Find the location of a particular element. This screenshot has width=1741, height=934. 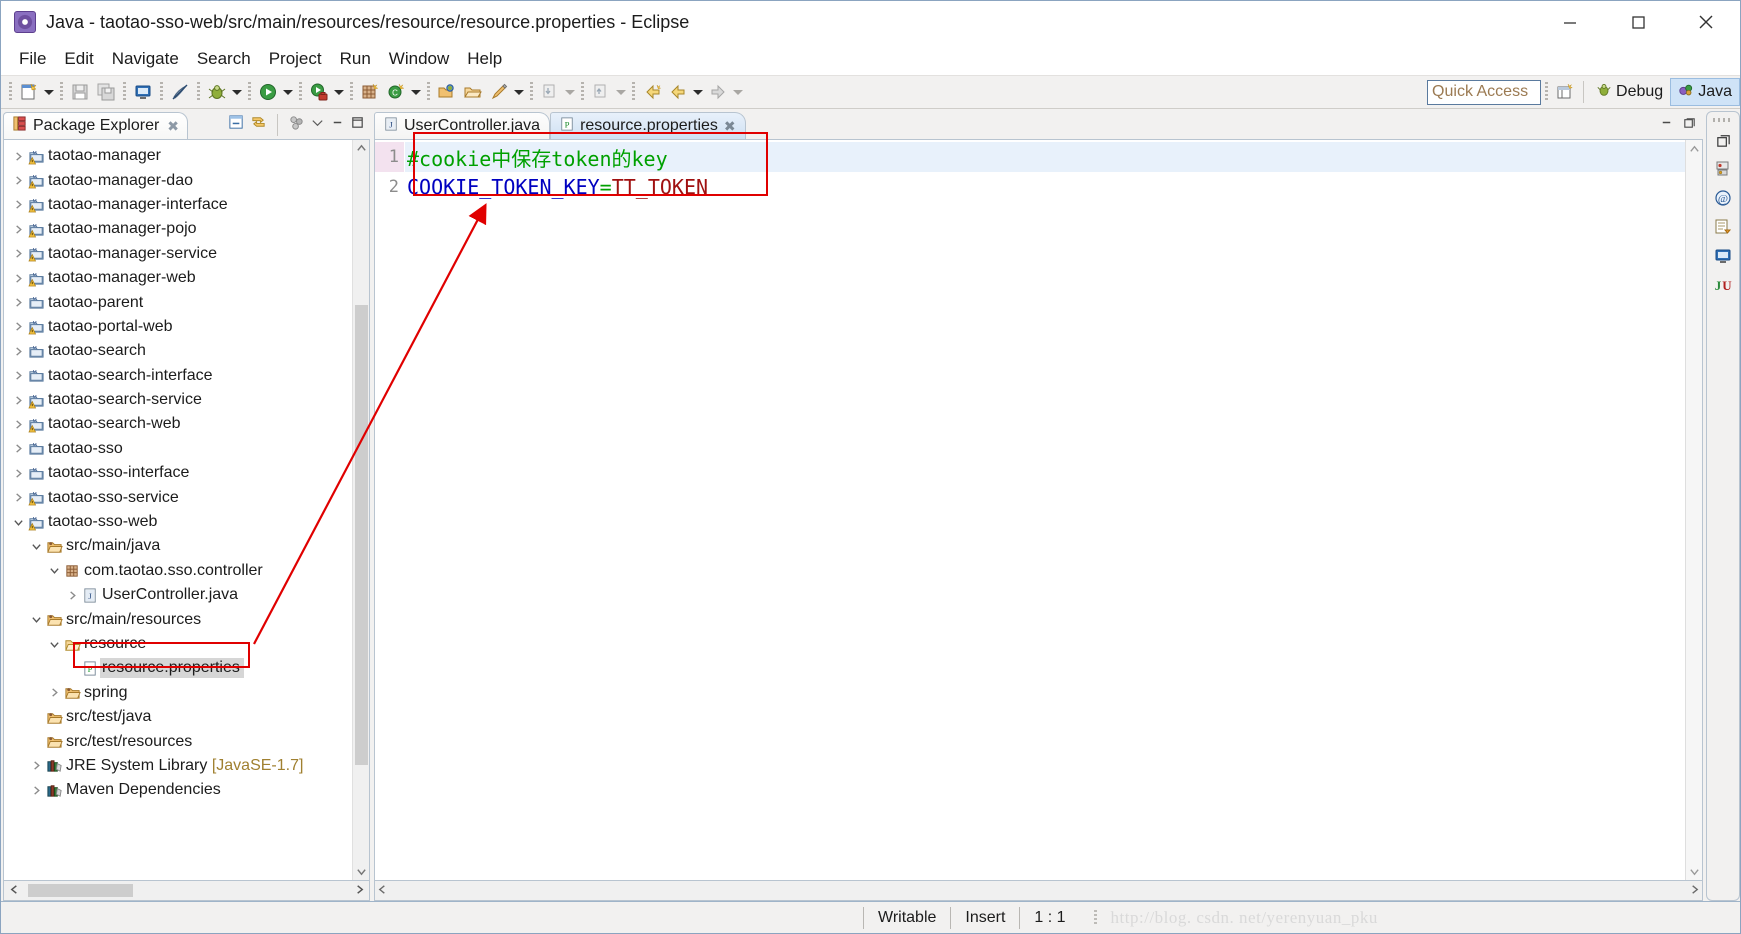

editor-tab-resource-properties: P resource.properties ✖ is located at coordinates (648, 125).